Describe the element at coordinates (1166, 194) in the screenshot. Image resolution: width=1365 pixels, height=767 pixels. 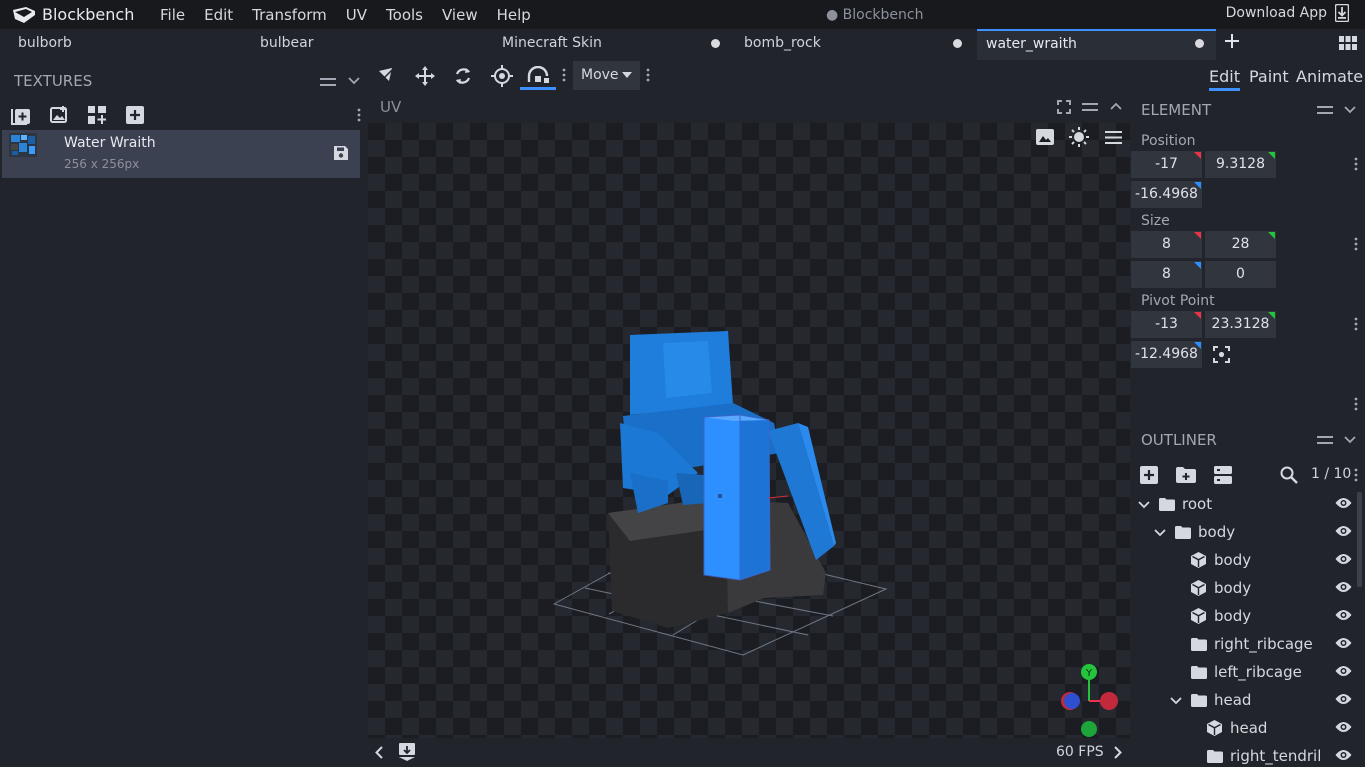
I see `position-z-input: -16.4968` at that location.